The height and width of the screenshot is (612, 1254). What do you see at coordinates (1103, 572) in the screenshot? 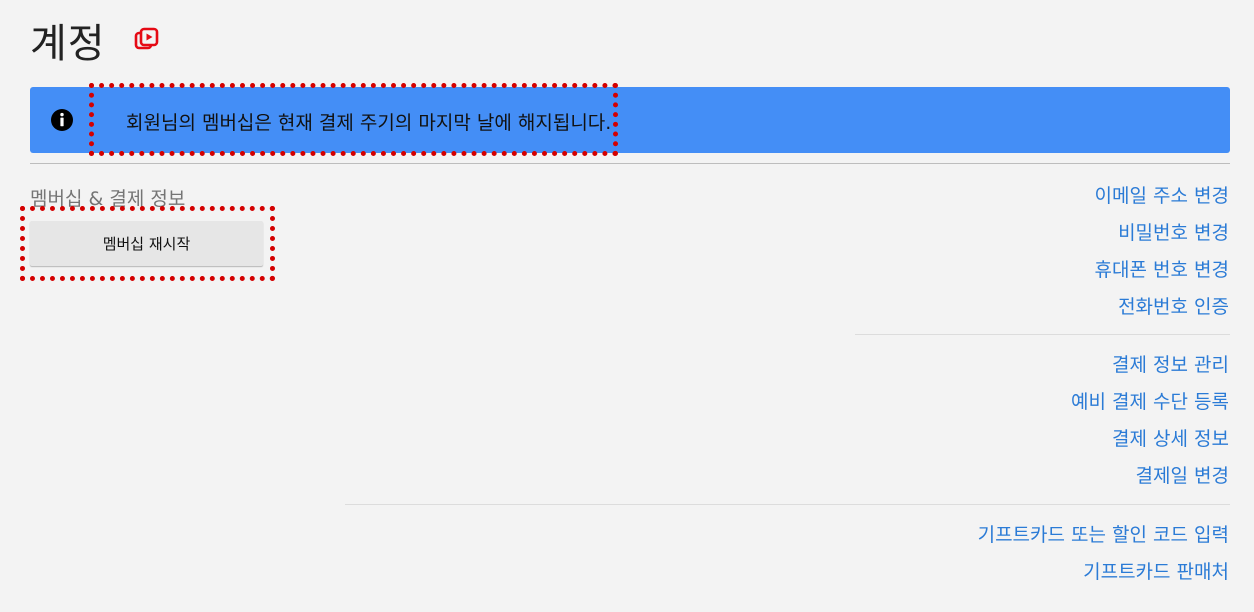
I see `gift-card-retailers-link: 기프트카드 판매처` at bounding box center [1103, 572].